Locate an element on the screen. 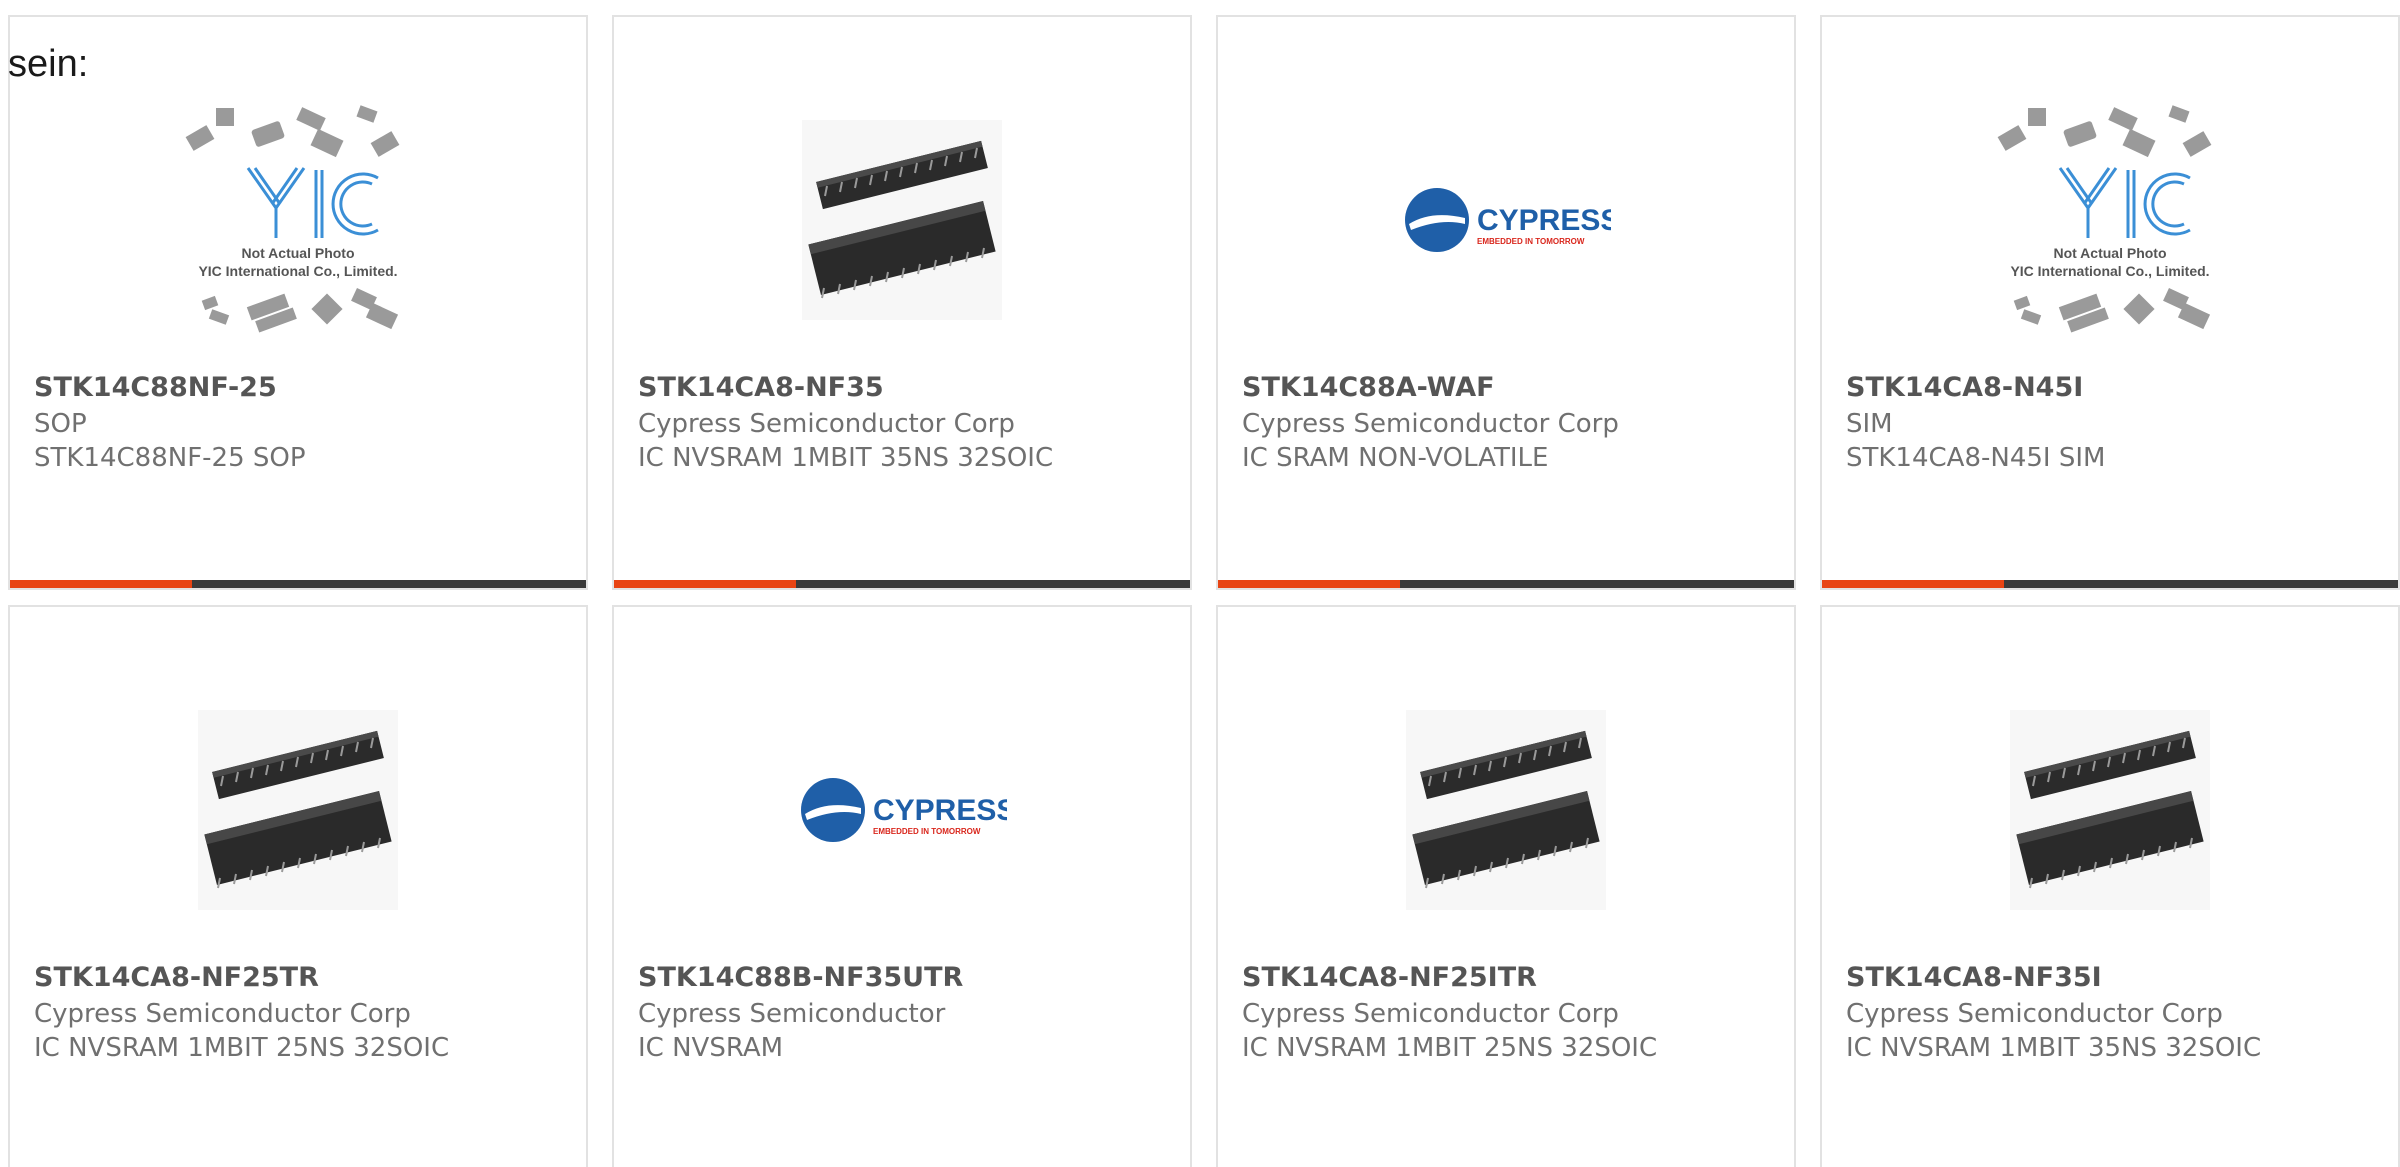 The height and width of the screenshot is (1167, 2400). part-number: STK14CA8-NF25ITR is located at coordinates (1389, 977).